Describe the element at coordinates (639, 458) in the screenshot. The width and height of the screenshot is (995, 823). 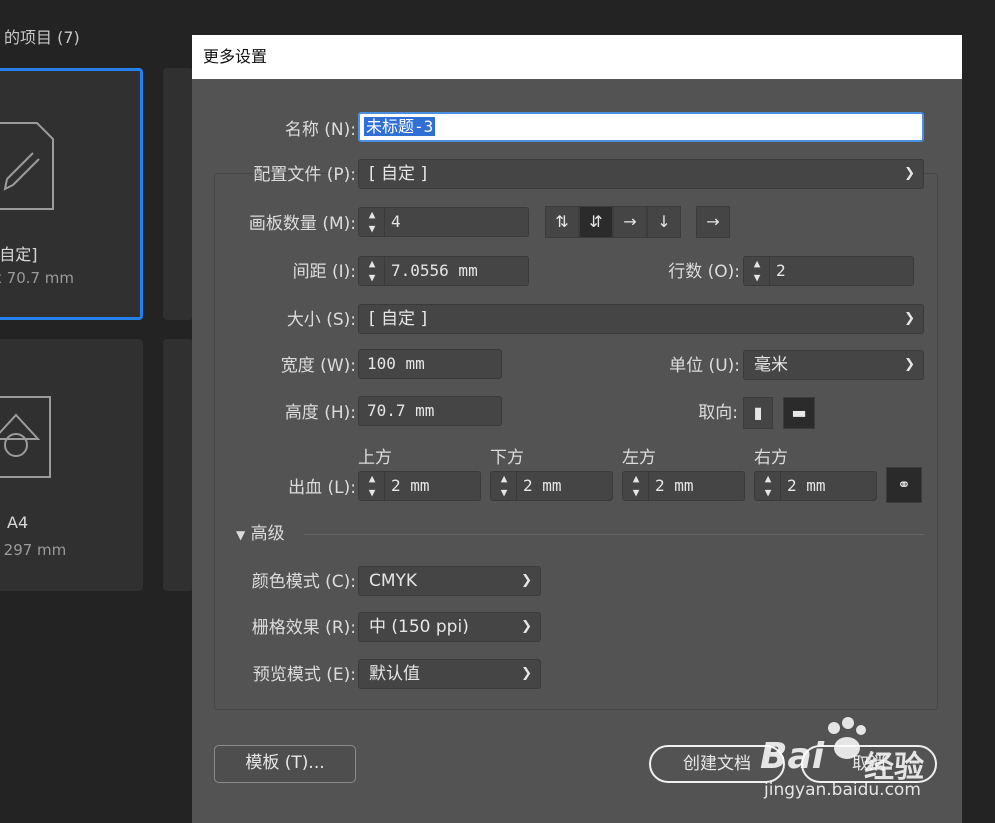
I see `bleed-left-label: 左方` at that location.